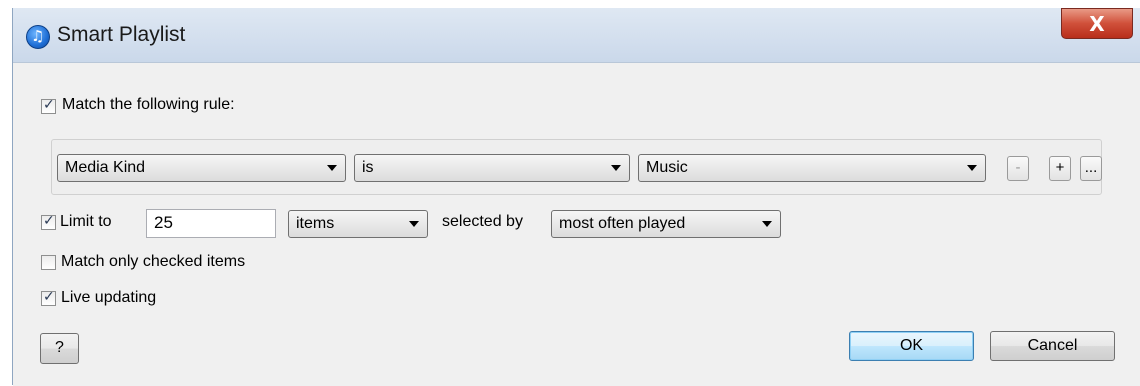 The image size is (1140, 386). I want to click on itunes-app-icon, so click(38, 37).